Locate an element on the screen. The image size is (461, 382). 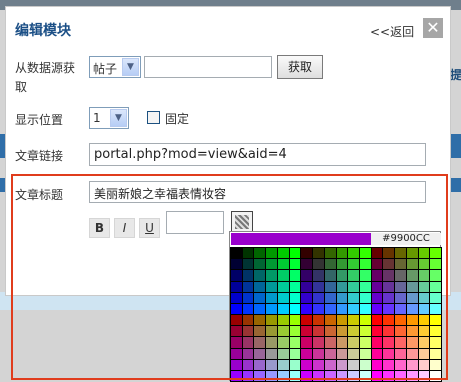
bold-button: B is located at coordinates (99, 228).